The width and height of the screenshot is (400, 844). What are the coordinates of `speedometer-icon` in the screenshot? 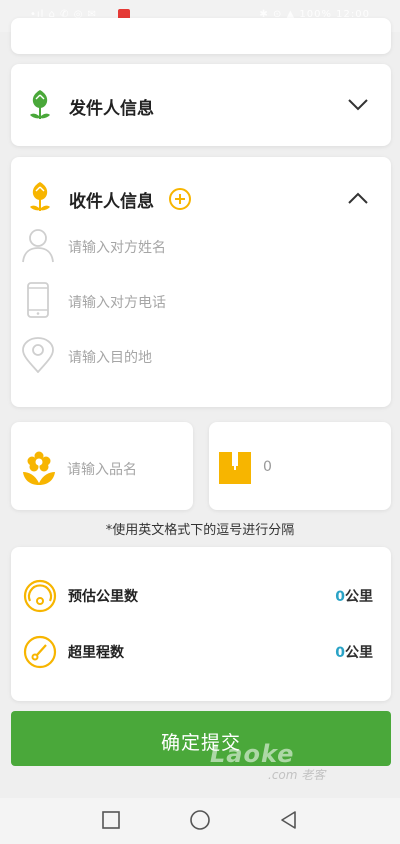 It's located at (40, 652).